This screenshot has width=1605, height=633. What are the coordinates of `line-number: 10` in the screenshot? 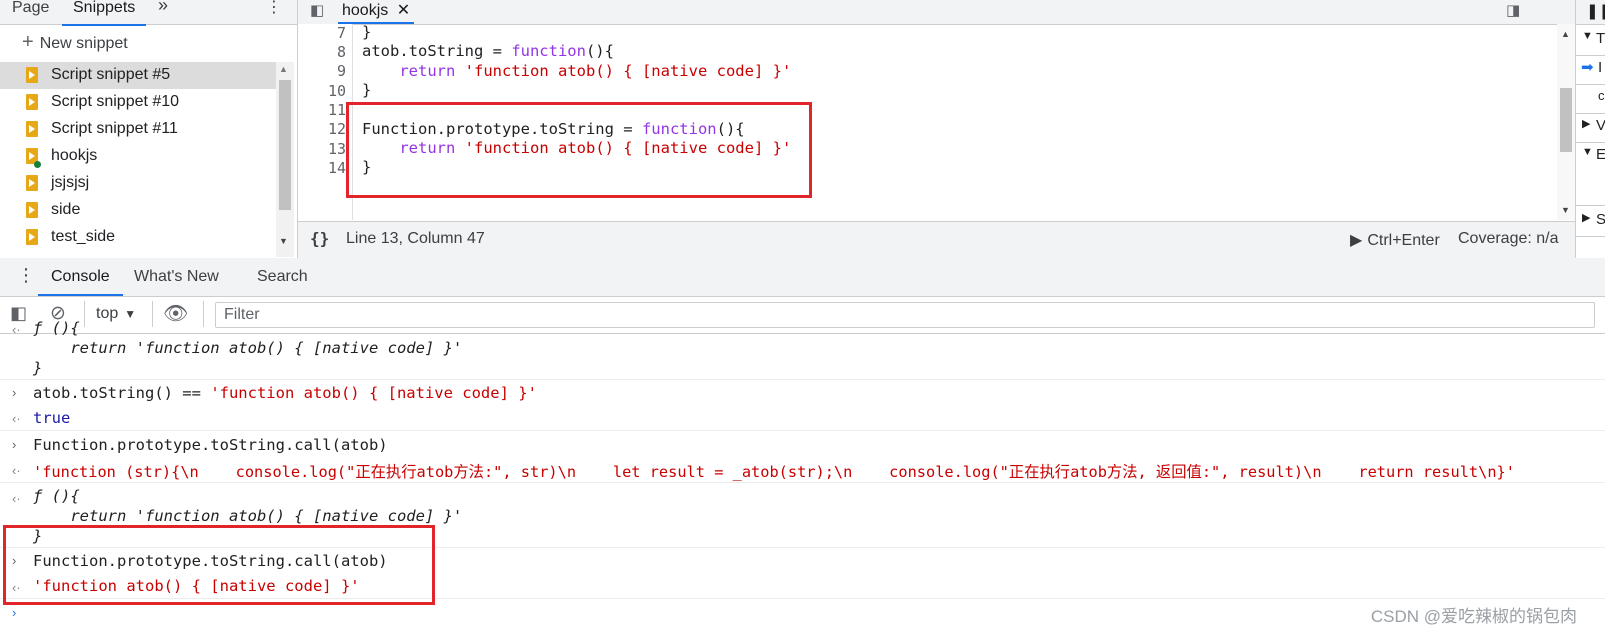 It's located at (336, 91).